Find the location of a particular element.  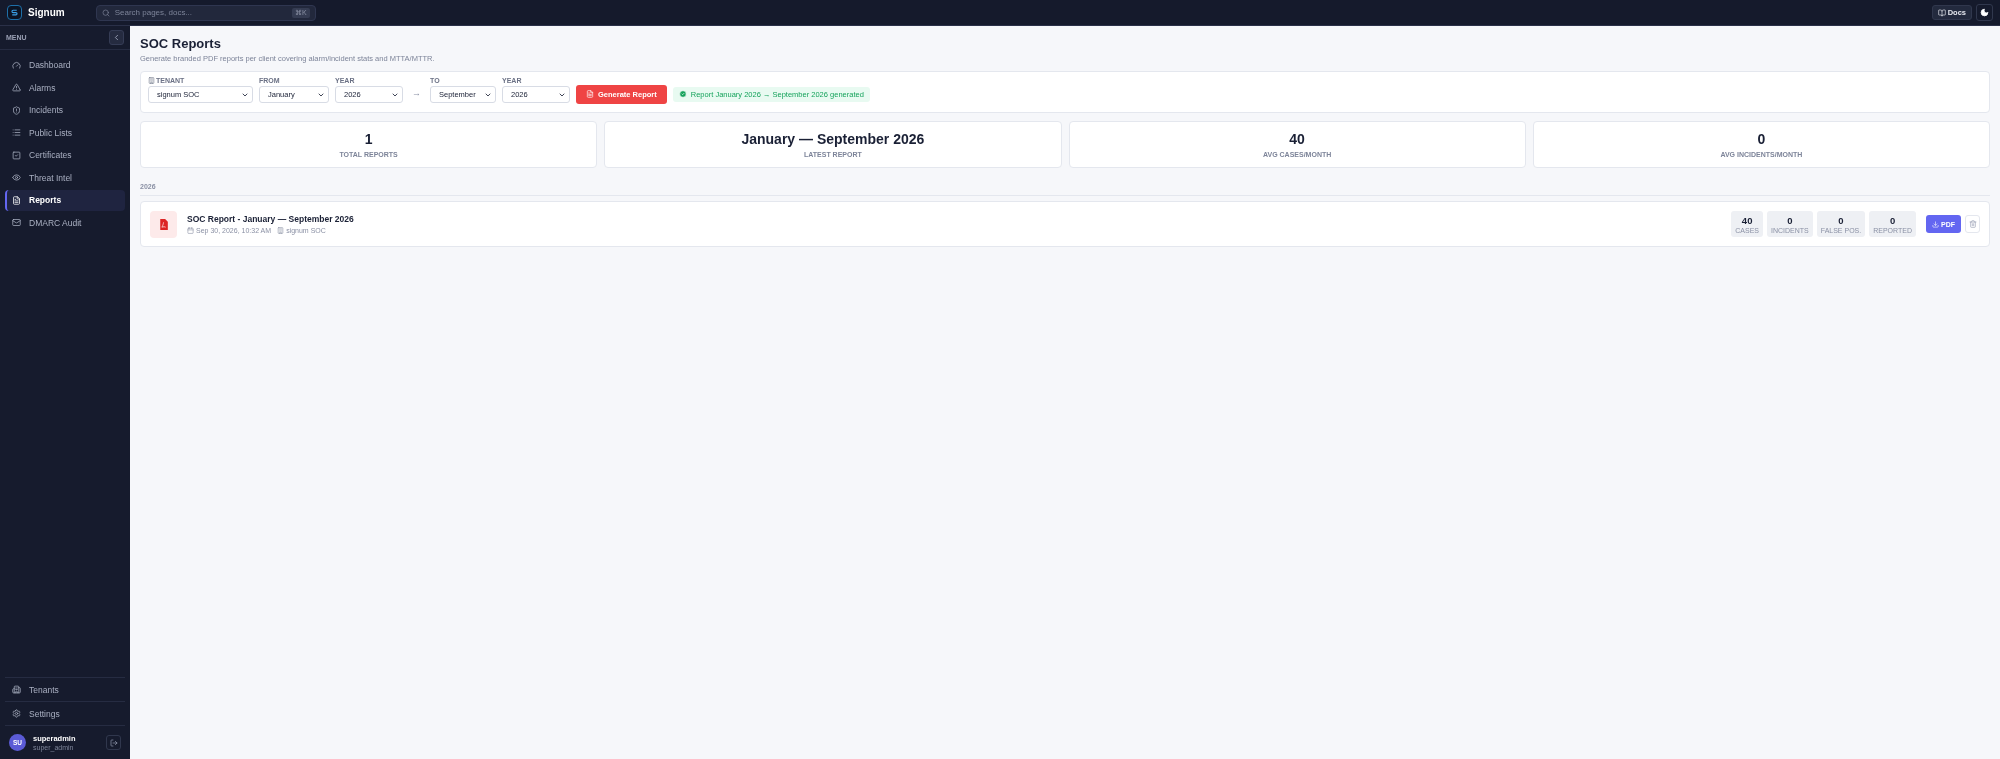

search-icon is located at coordinates (105, 12).